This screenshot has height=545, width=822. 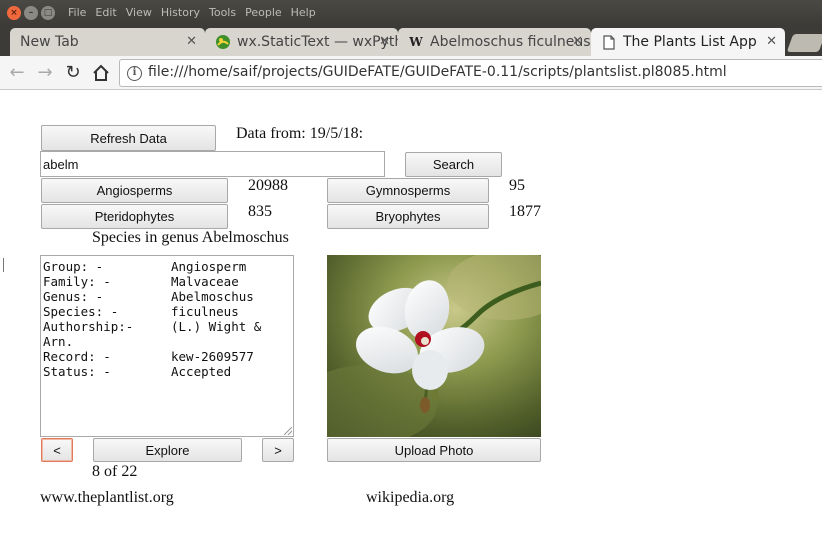 I want to click on menu-tools: Tools, so click(x=222, y=12).